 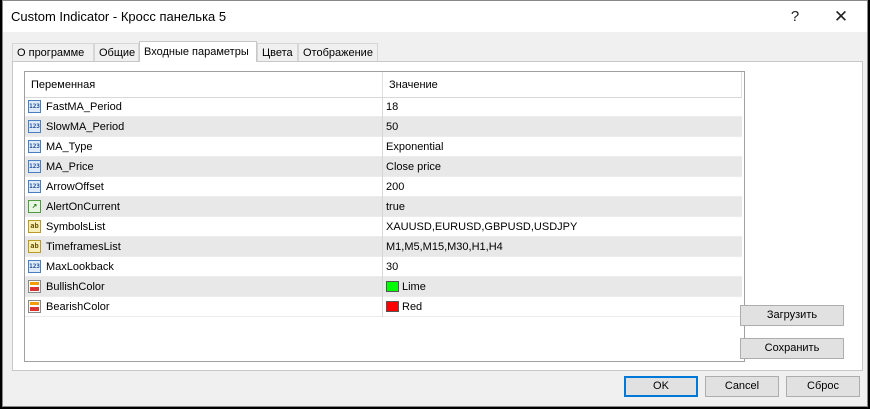 I want to click on parameter-value-text: true, so click(x=395, y=206).